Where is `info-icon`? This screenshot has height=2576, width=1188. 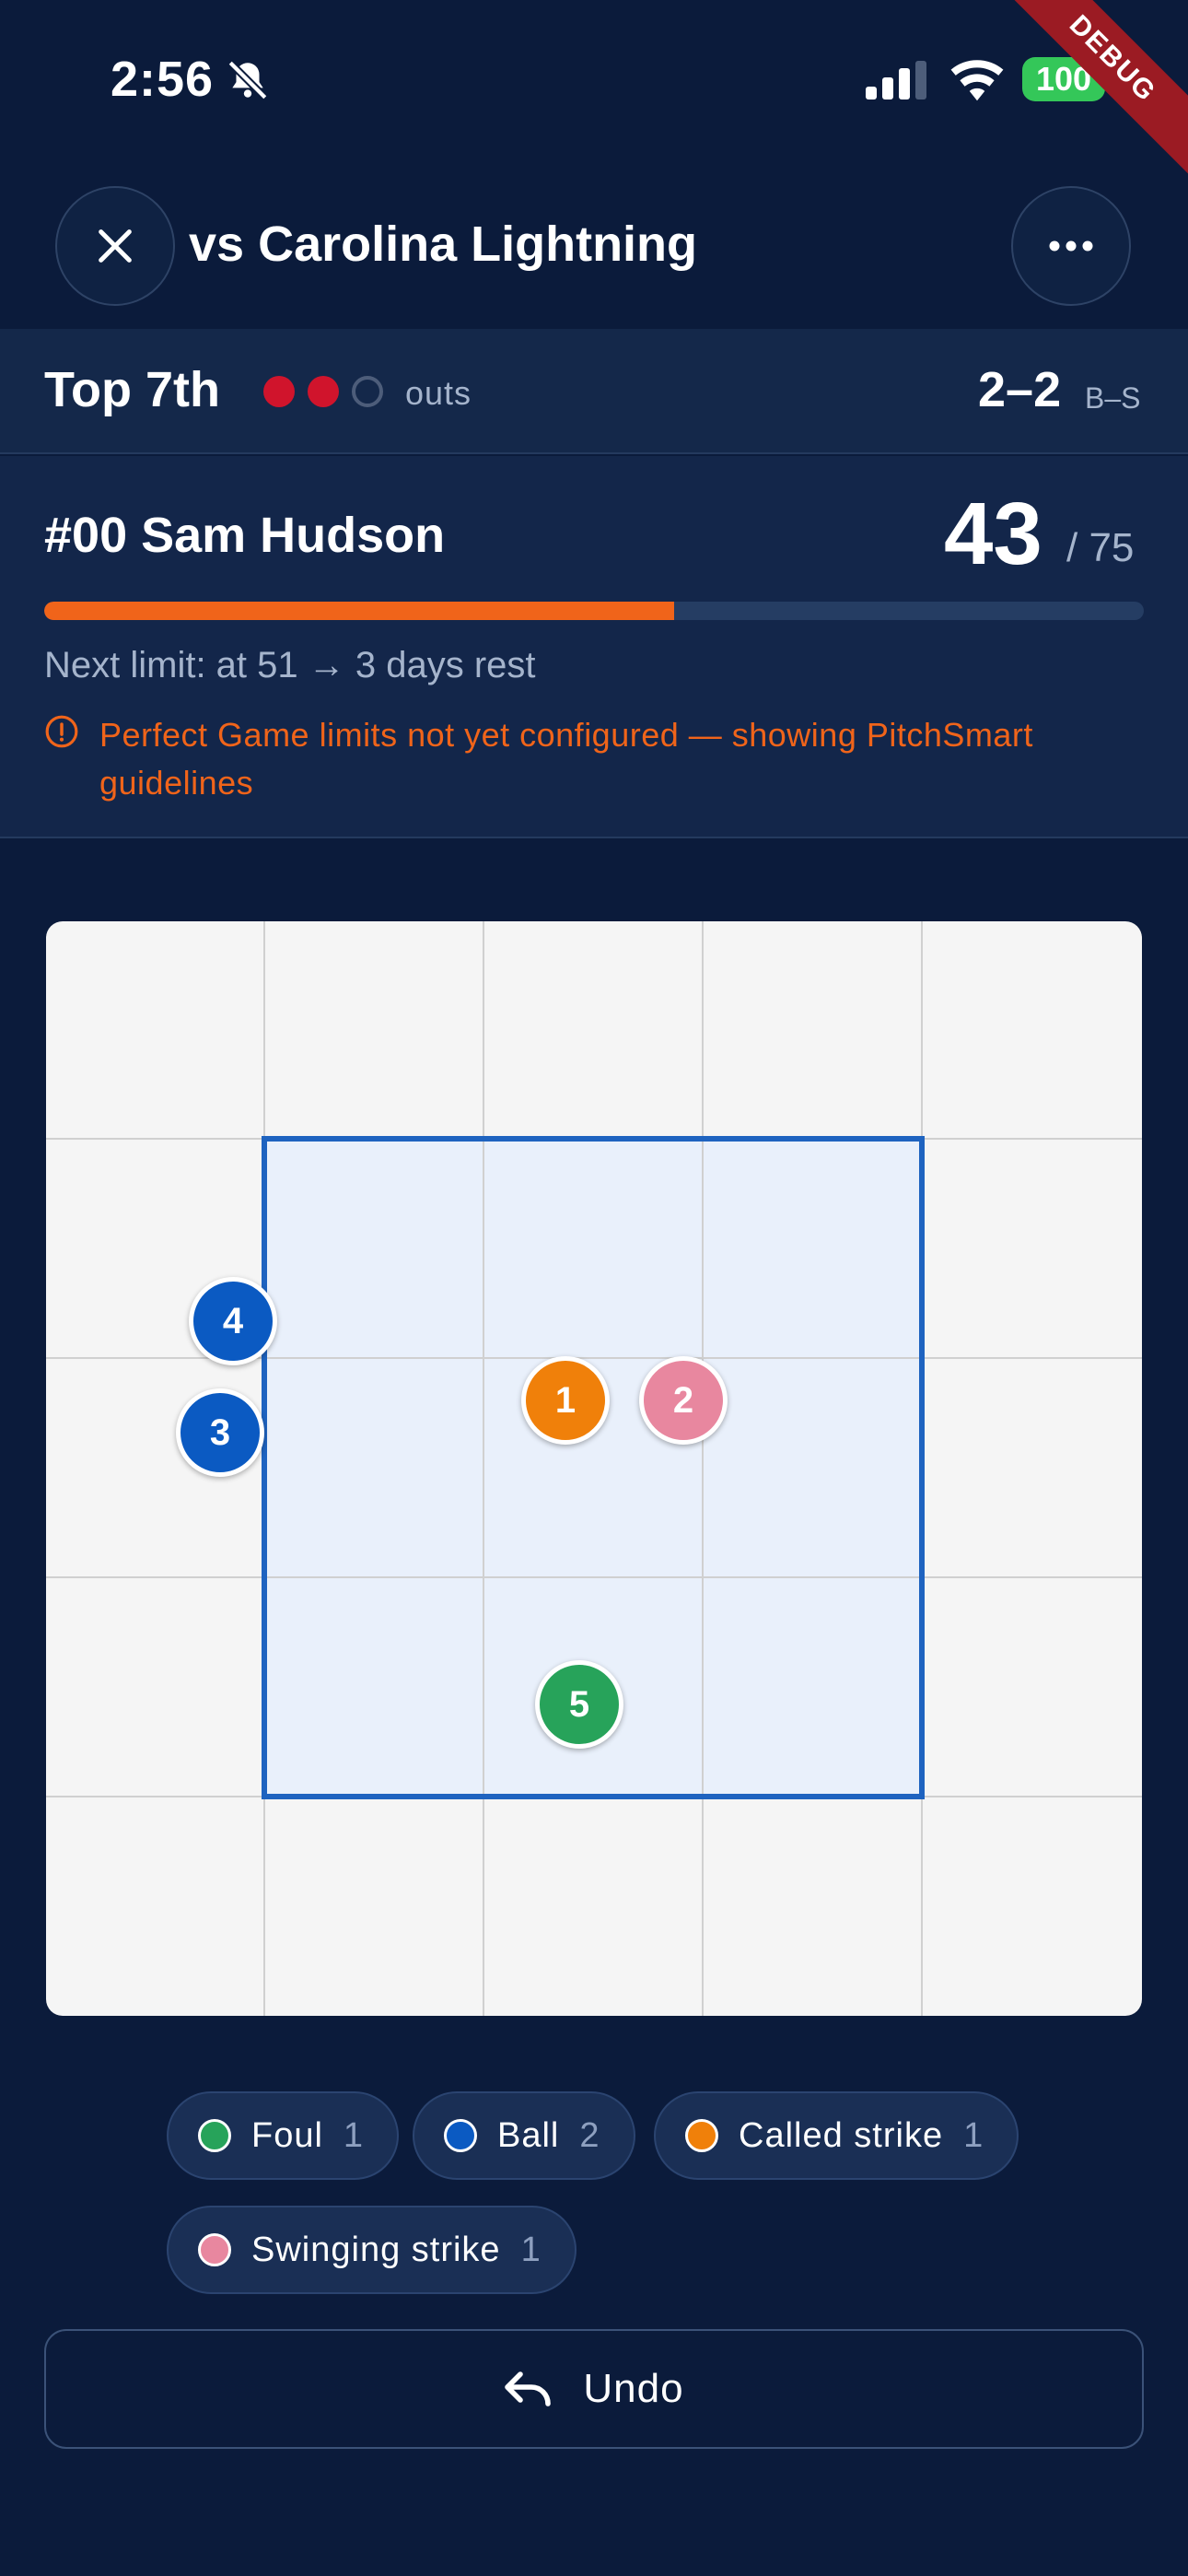
info-icon is located at coordinates (61, 731).